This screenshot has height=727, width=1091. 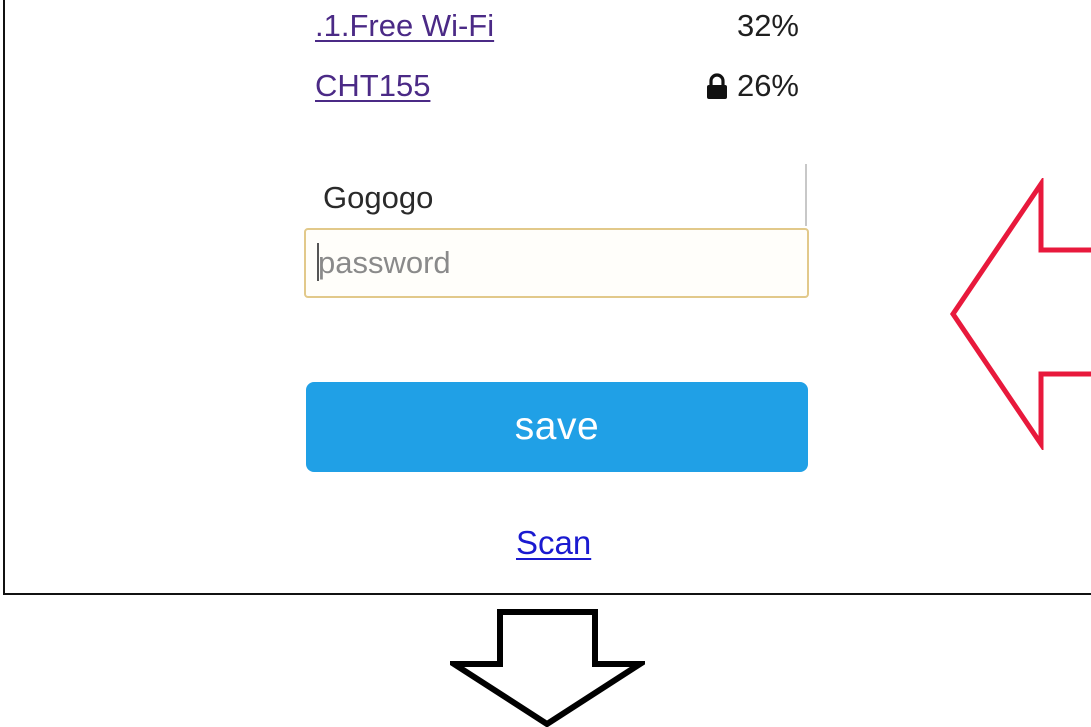 What do you see at coordinates (318, 262) in the screenshot?
I see `text-caret` at bounding box center [318, 262].